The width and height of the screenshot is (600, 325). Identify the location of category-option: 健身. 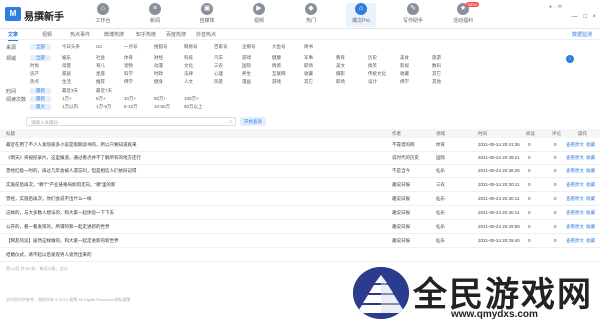
(158, 82).